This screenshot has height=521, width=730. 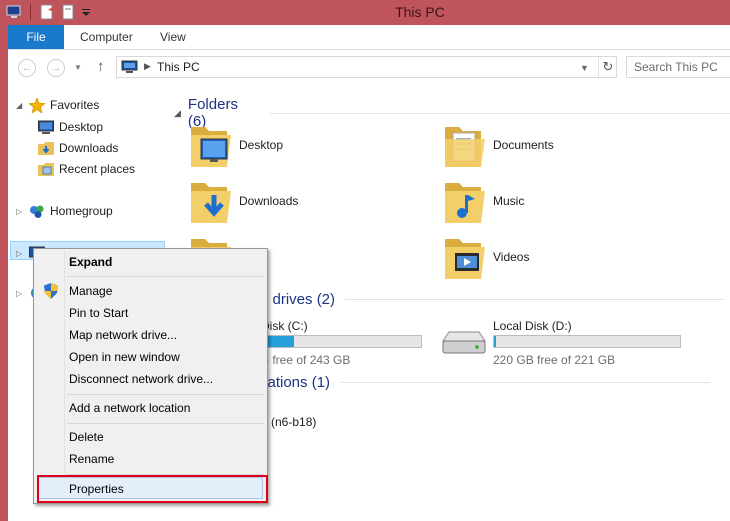 What do you see at coordinates (464, 257) in the screenshot?
I see `videos-folder-icon` at bounding box center [464, 257].